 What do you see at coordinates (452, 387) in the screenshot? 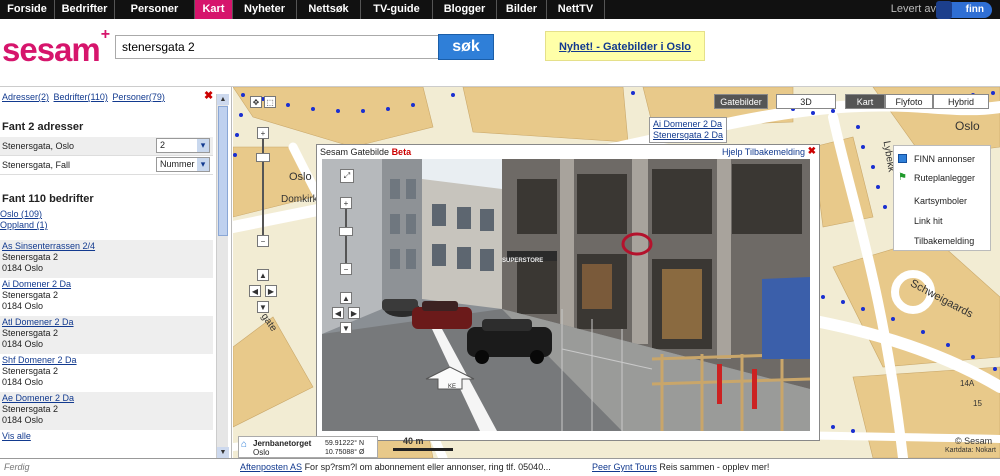
I see `arrow-plate-text: KE` at bounding box center [452, 387].